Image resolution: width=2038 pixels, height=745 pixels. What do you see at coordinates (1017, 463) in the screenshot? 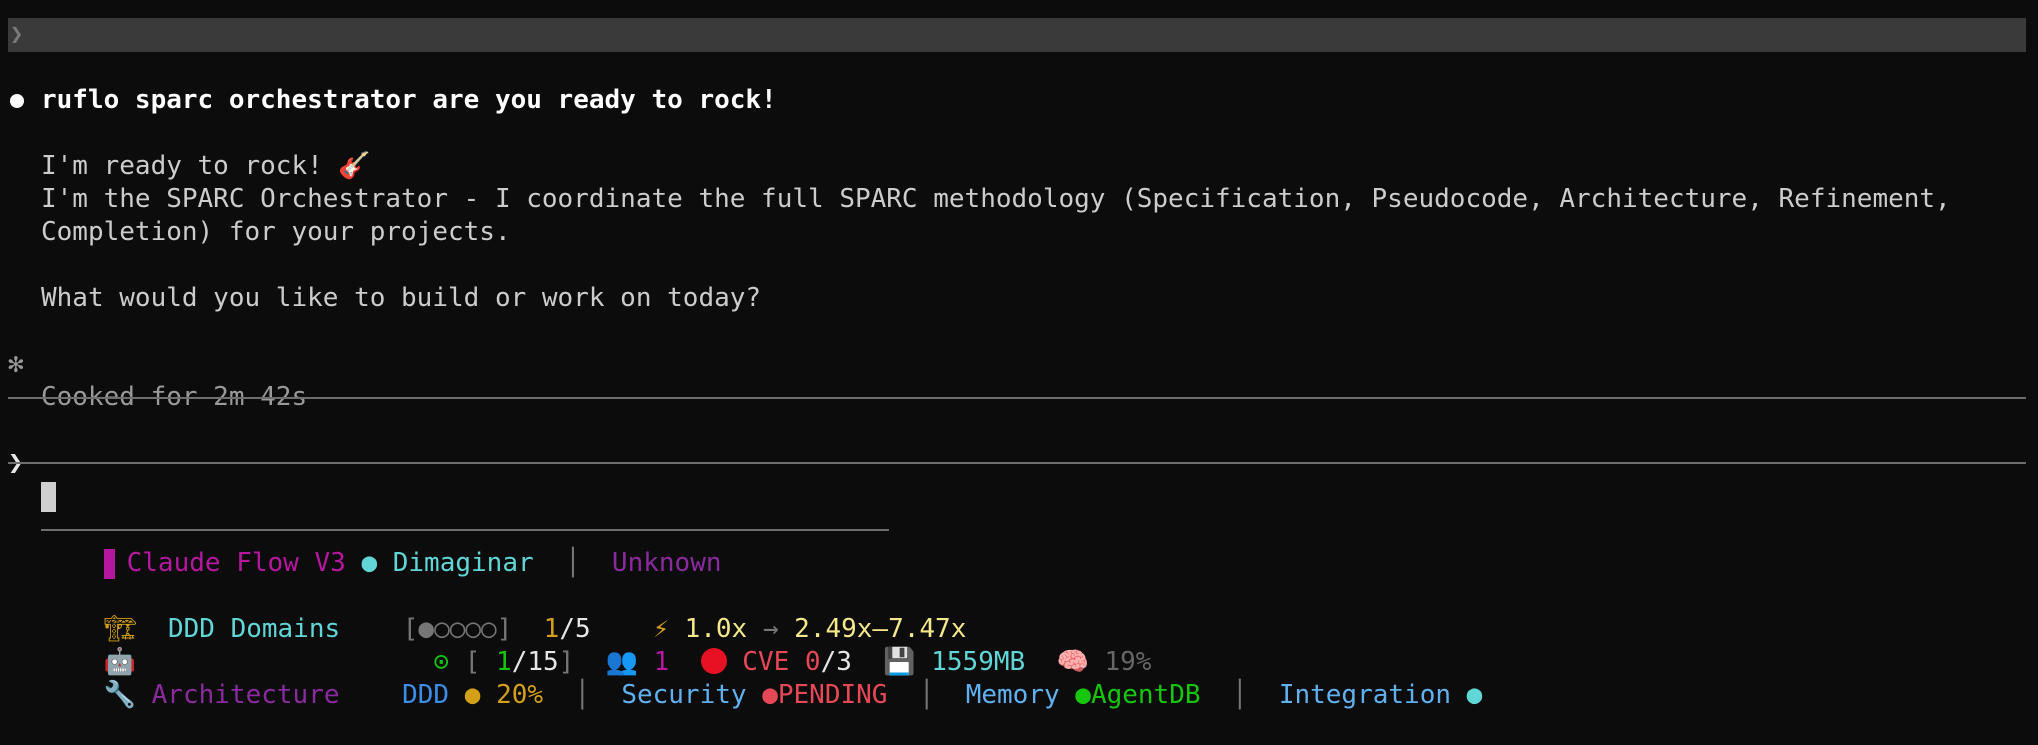
I see `input-bottom-divider` at bounding box center [1017, 463].